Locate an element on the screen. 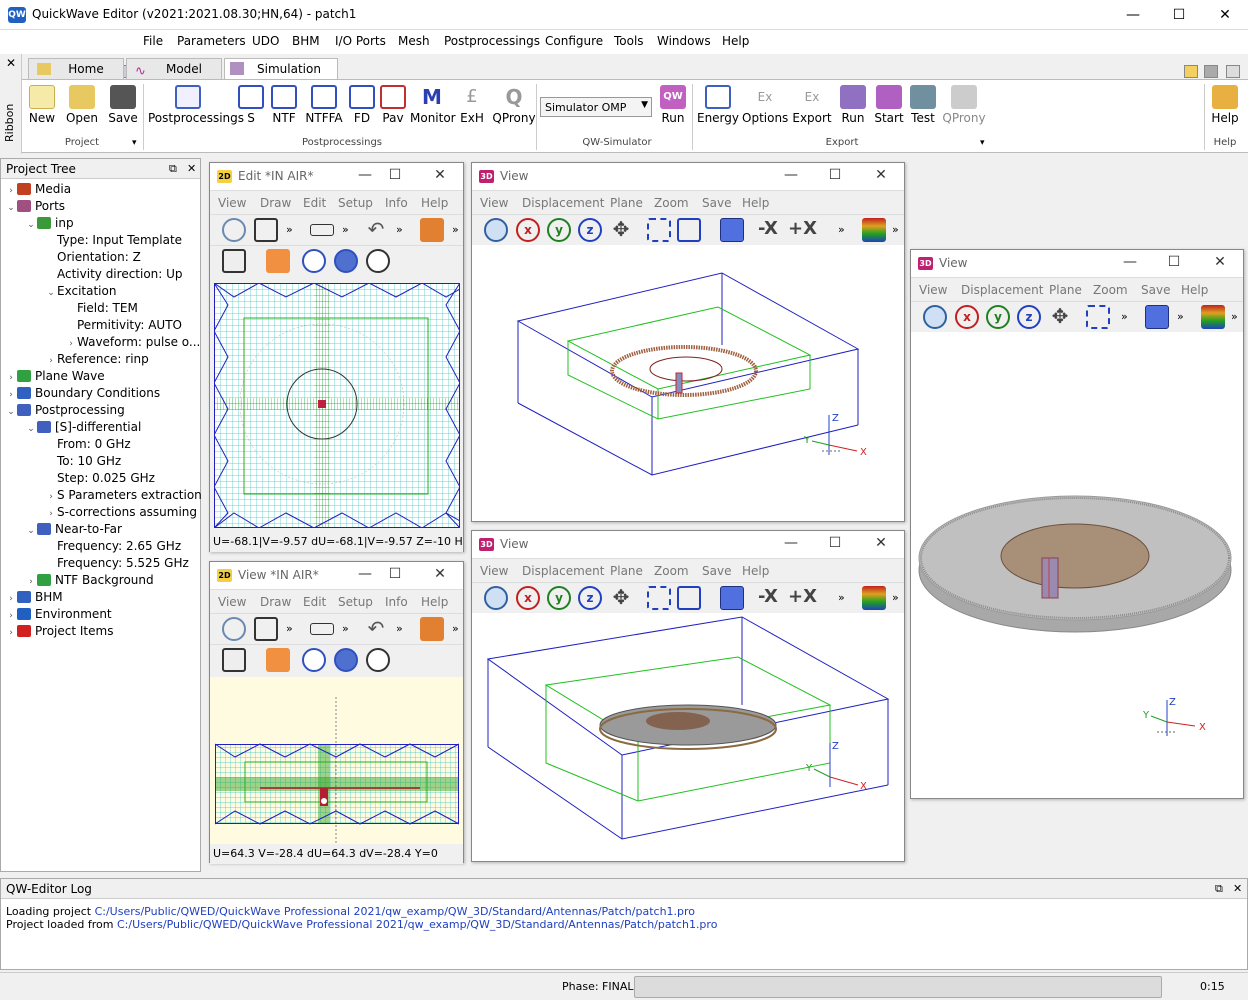 The height and width of the screenshot is (1000, 1248). tree-node: › BHM is located at coordinates (102, 597).